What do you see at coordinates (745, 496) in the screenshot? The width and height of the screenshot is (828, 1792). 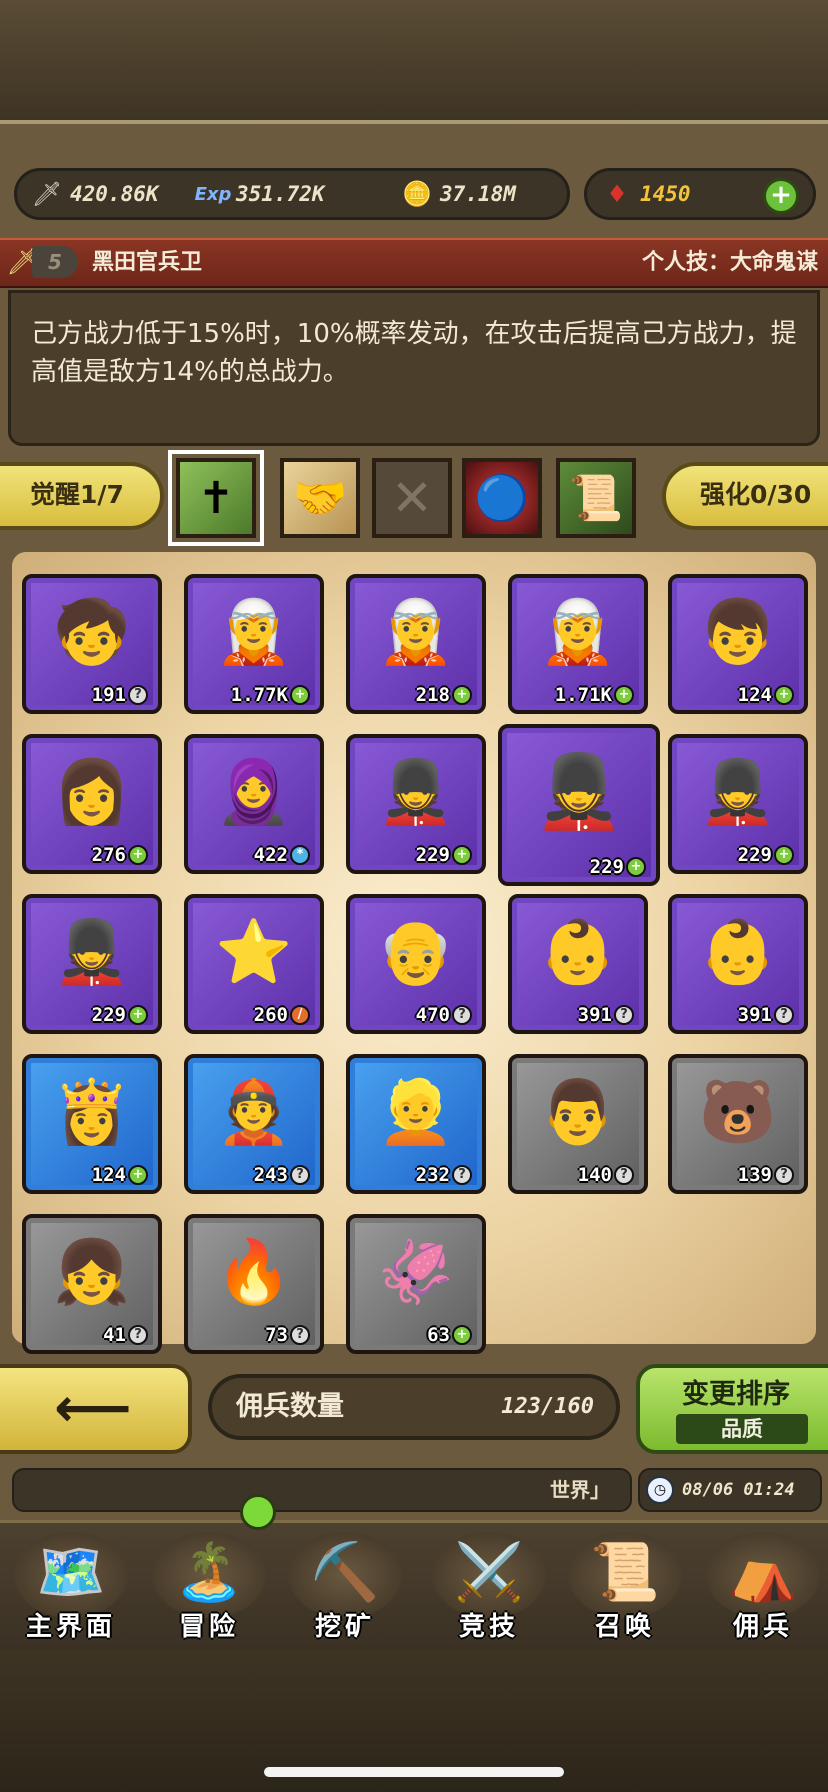 I see `enhance-button: 强化0/30` at bounding box center [745, 496].